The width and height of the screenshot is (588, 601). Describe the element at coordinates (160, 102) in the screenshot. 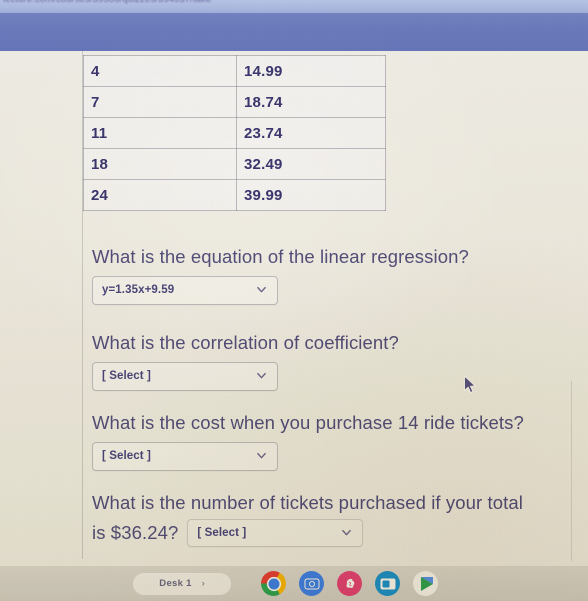

I see `table-cell-x: 7` at that location.